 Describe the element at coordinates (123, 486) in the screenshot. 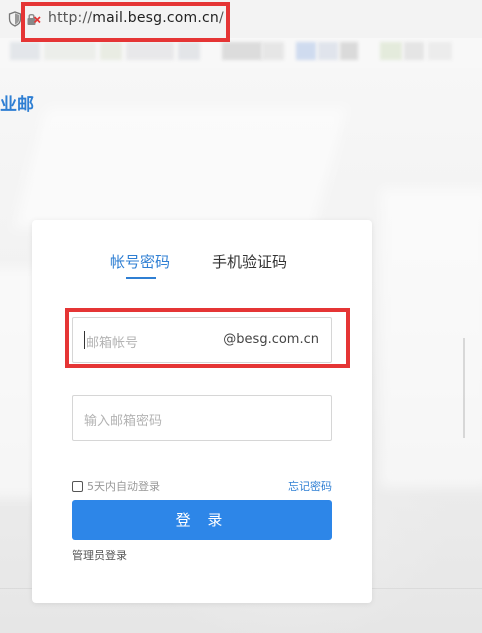

I see `remember-label: 5天内自动登录` at that location.